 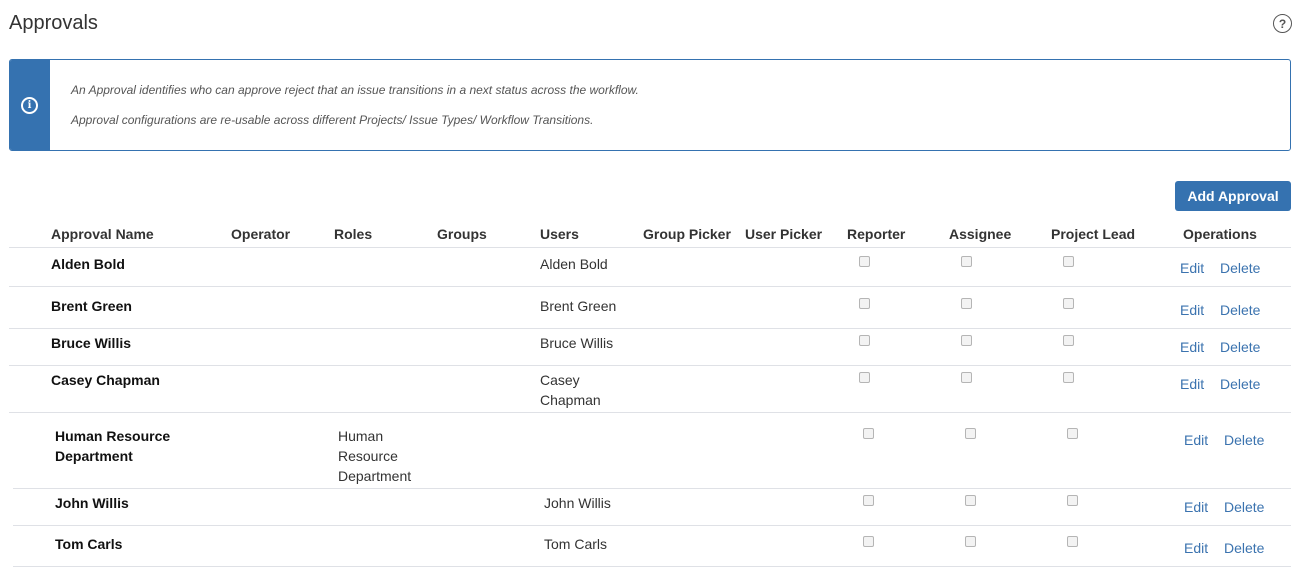 I want to click on approval-name-cell: Alden Bold, so click(x=88, y=264).